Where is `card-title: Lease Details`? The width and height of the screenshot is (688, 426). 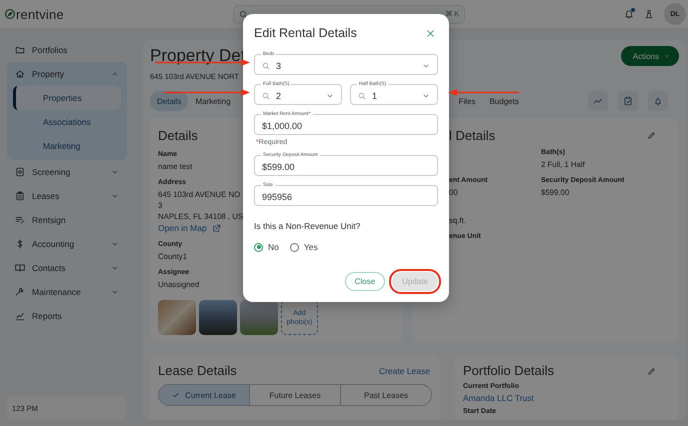 card-title: Lease Details is located at coordinates (197, 371).